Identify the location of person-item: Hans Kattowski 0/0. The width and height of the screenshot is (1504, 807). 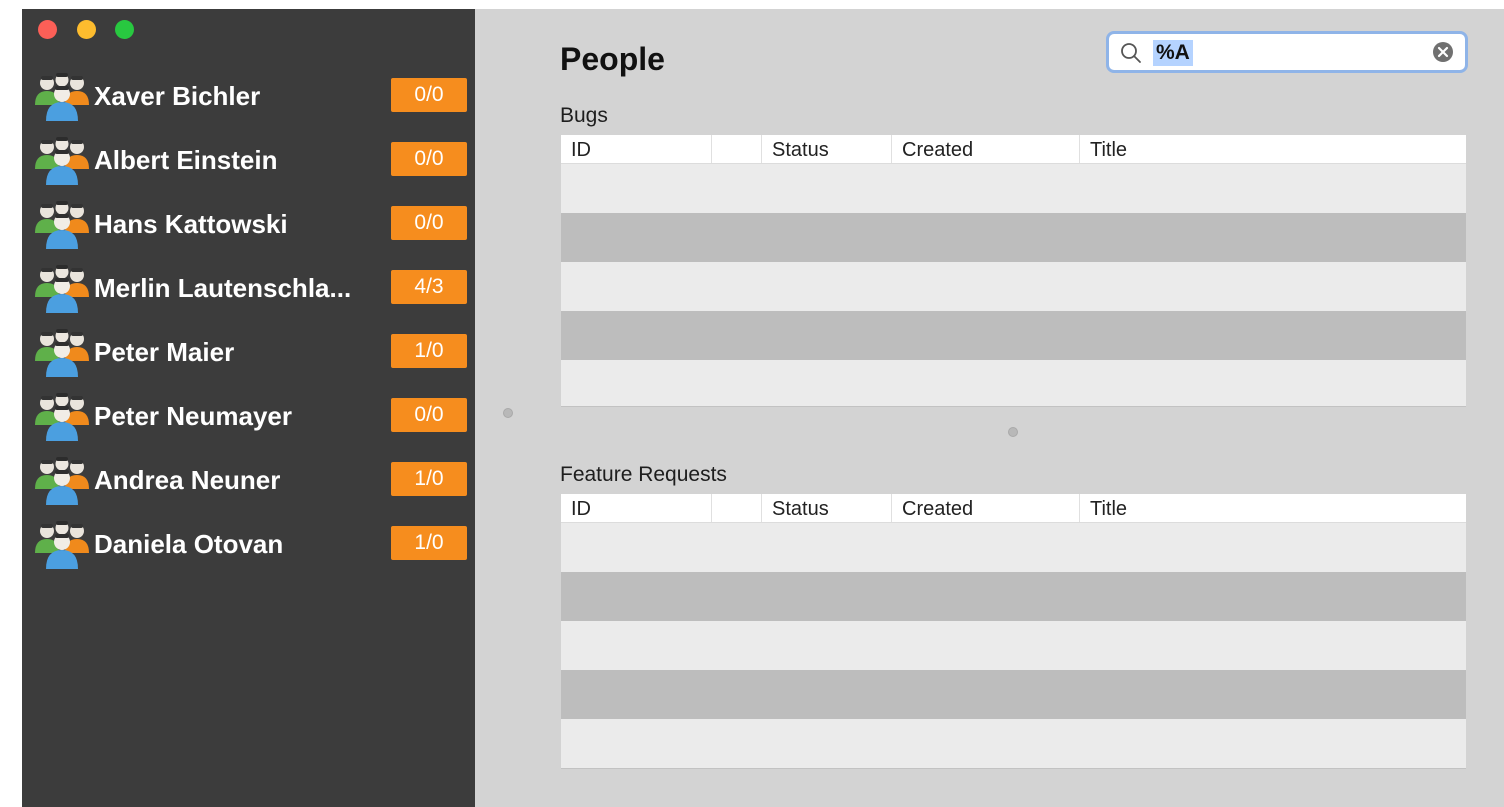
(248, 225).